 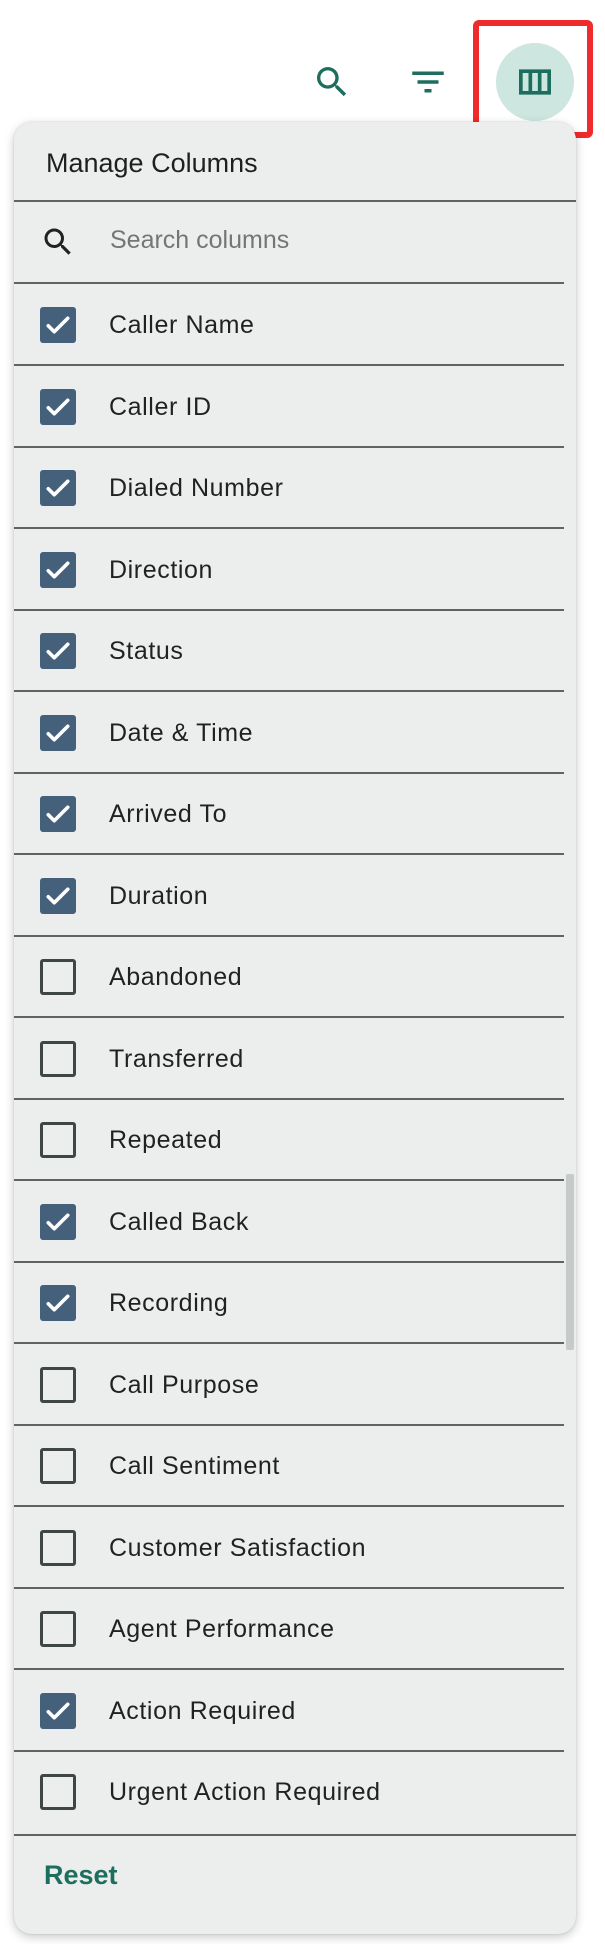 I want to click on scrollbar, so click(x=570, y=1262).